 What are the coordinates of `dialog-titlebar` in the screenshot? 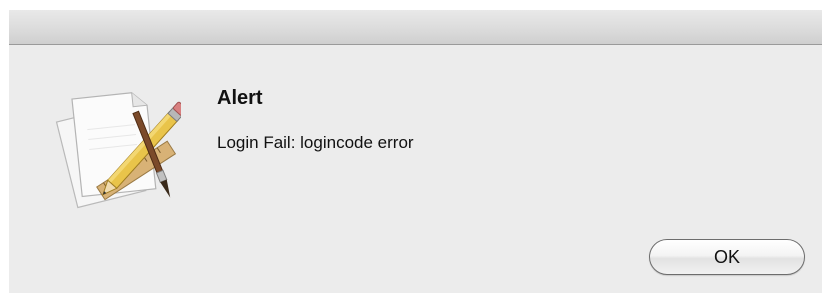 It's located at (415, 27).